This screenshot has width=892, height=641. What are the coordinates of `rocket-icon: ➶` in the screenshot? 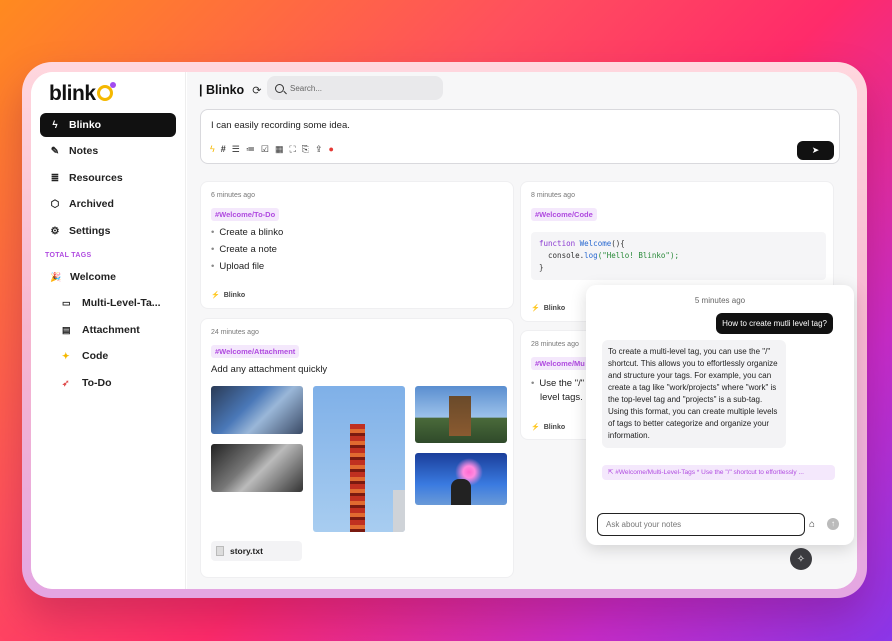 It's located at (66, 382).